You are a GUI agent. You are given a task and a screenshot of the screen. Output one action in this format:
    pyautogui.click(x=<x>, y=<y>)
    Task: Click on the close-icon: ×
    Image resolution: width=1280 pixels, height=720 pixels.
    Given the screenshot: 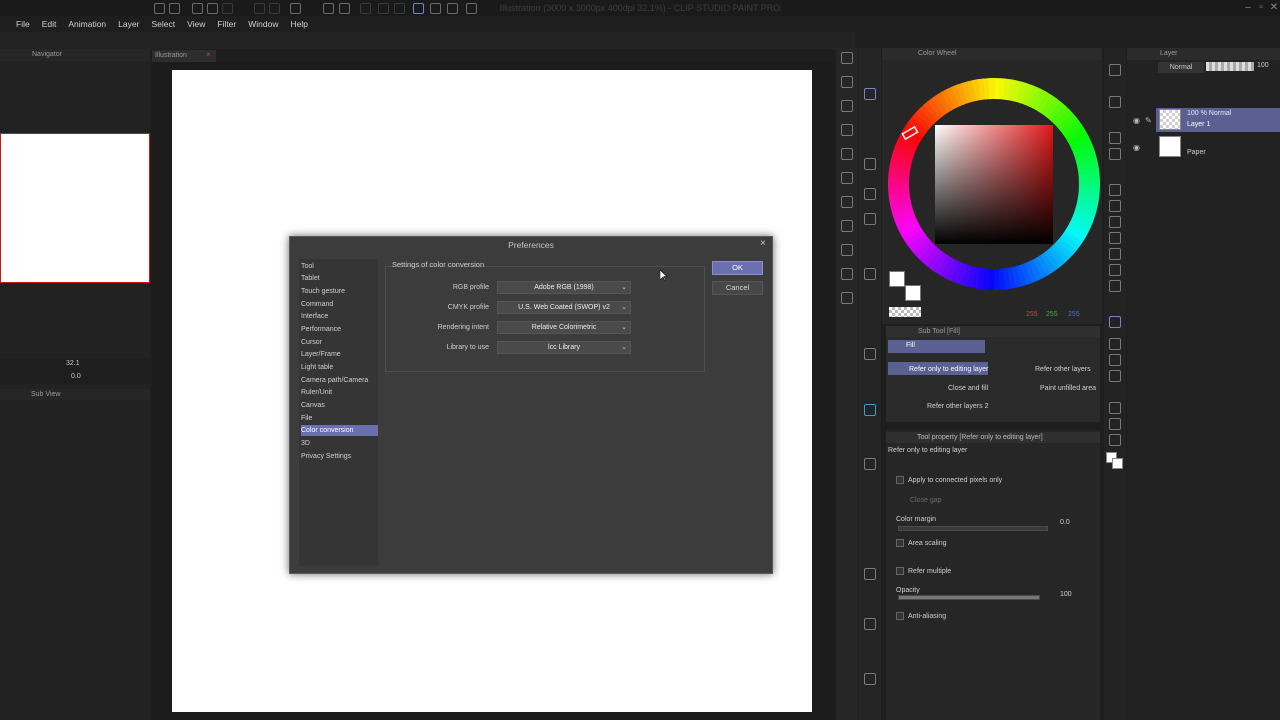 What is the action you would take?
    pyautogui.click(x=763, y=243)
    